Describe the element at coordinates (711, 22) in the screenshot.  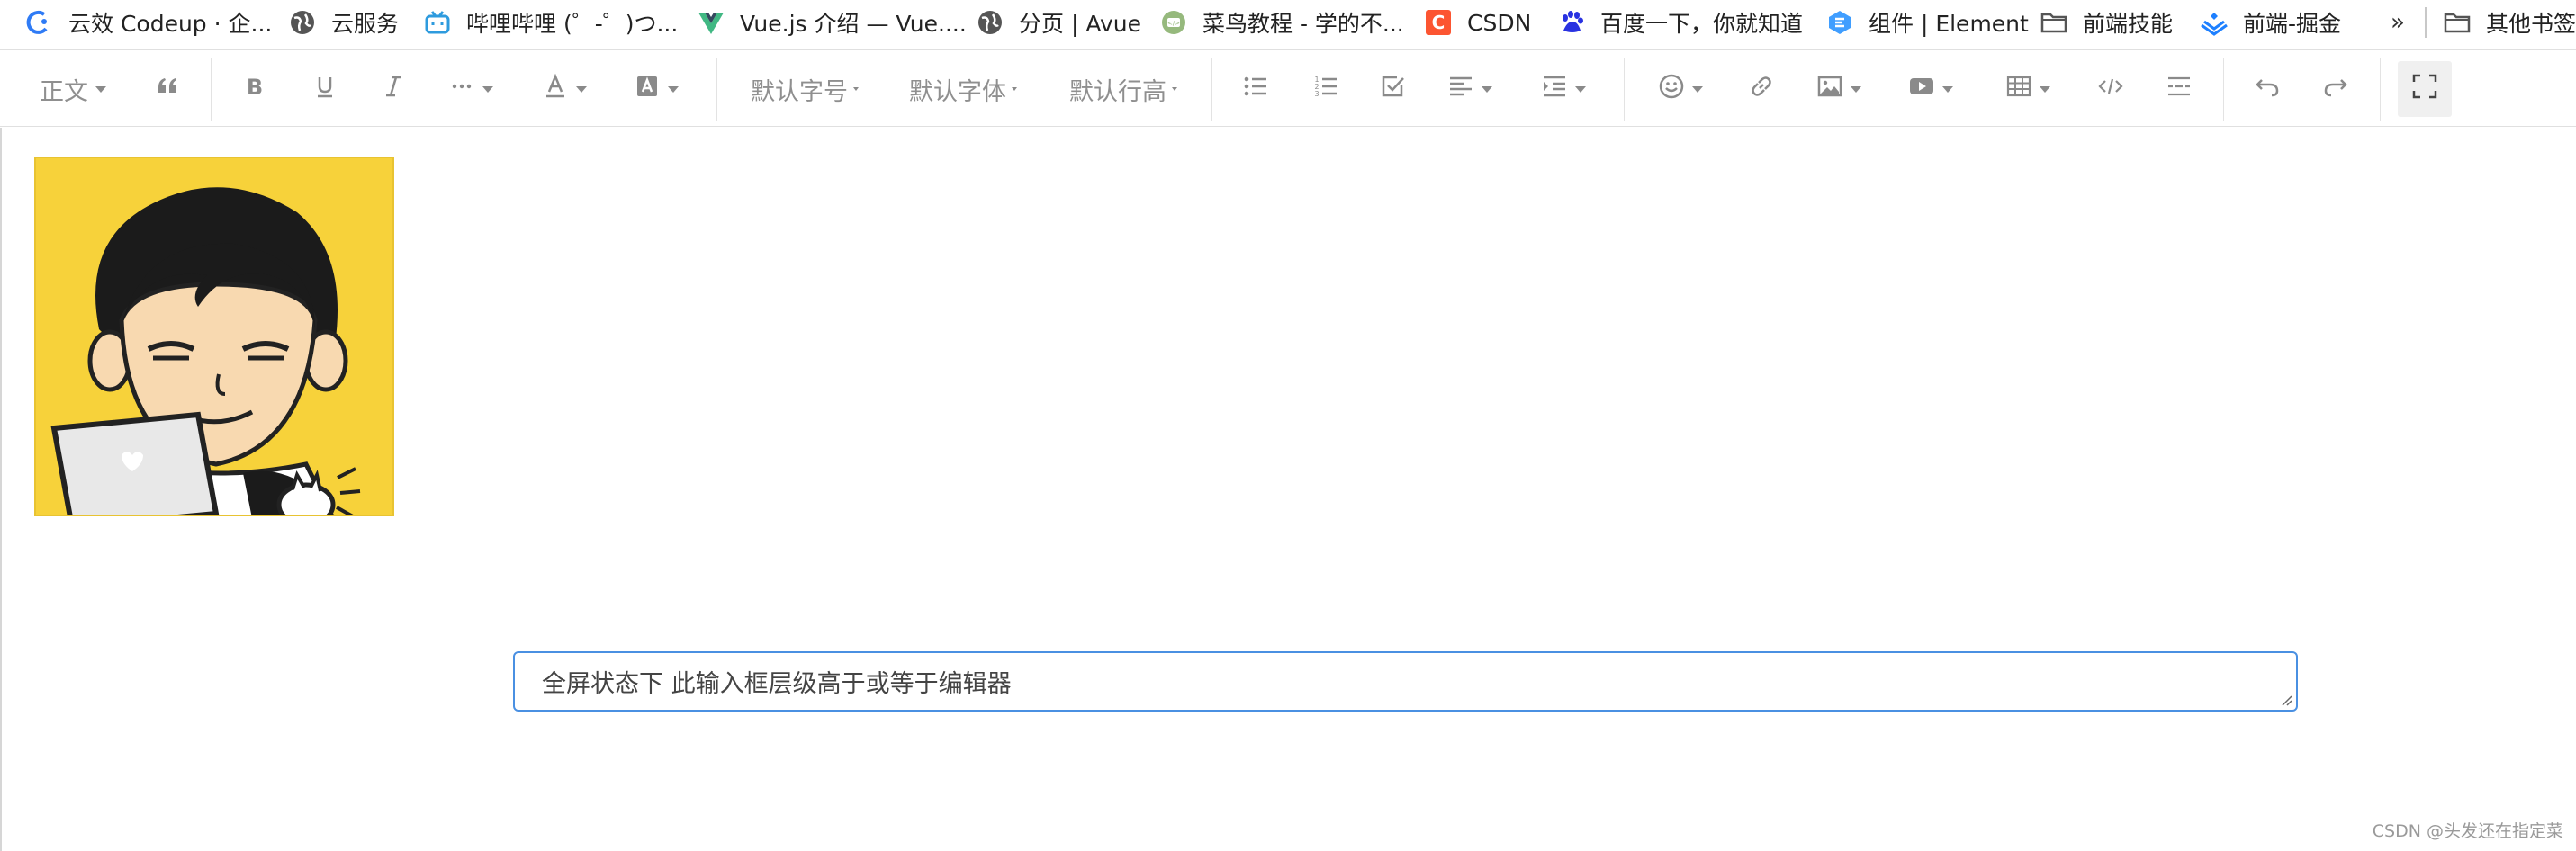
I see `vue-icon` at that location.